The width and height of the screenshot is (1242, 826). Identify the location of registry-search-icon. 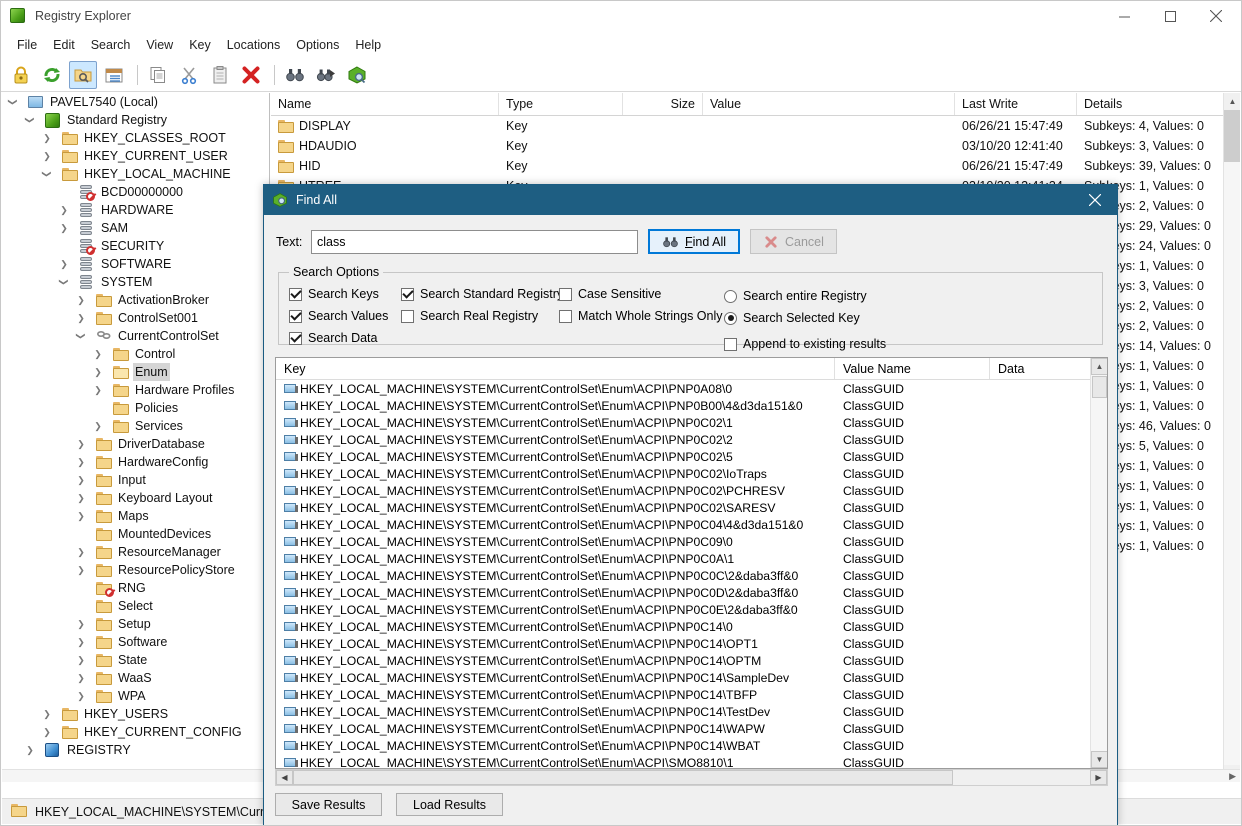
(357, 75).